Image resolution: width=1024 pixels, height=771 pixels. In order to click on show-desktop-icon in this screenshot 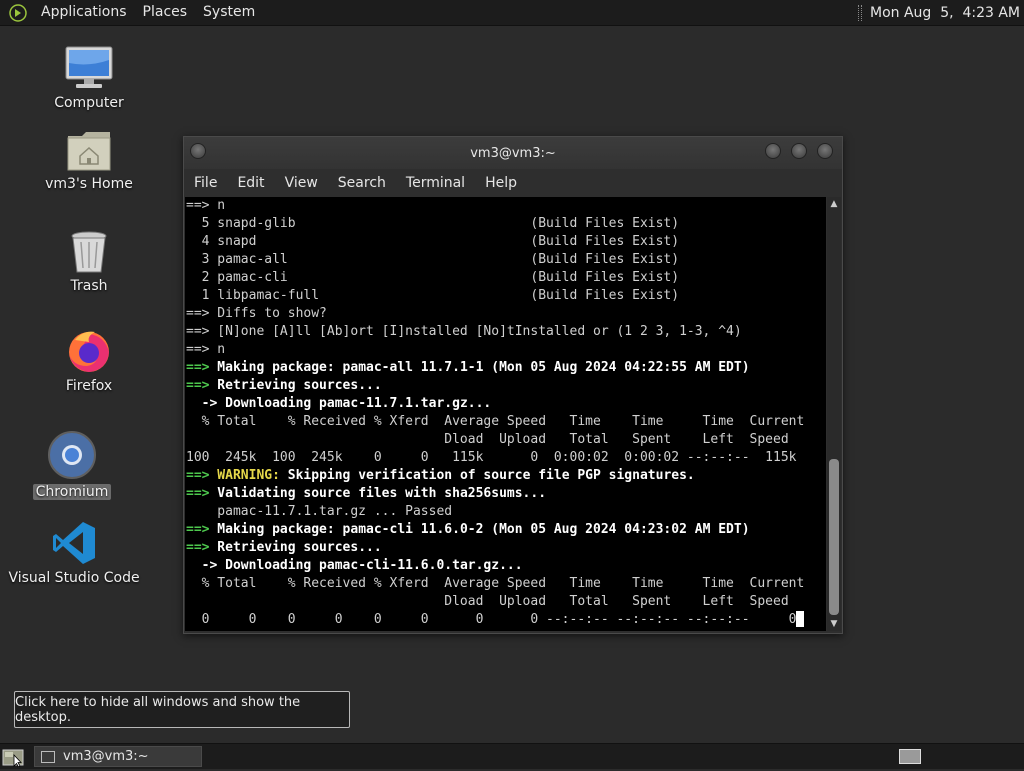, I will do `click(13, 758)`.